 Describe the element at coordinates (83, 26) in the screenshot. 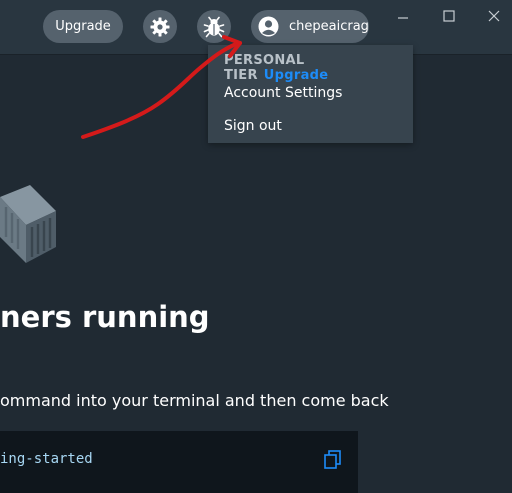

I see `upgrade-button: Upgrade` at that location.